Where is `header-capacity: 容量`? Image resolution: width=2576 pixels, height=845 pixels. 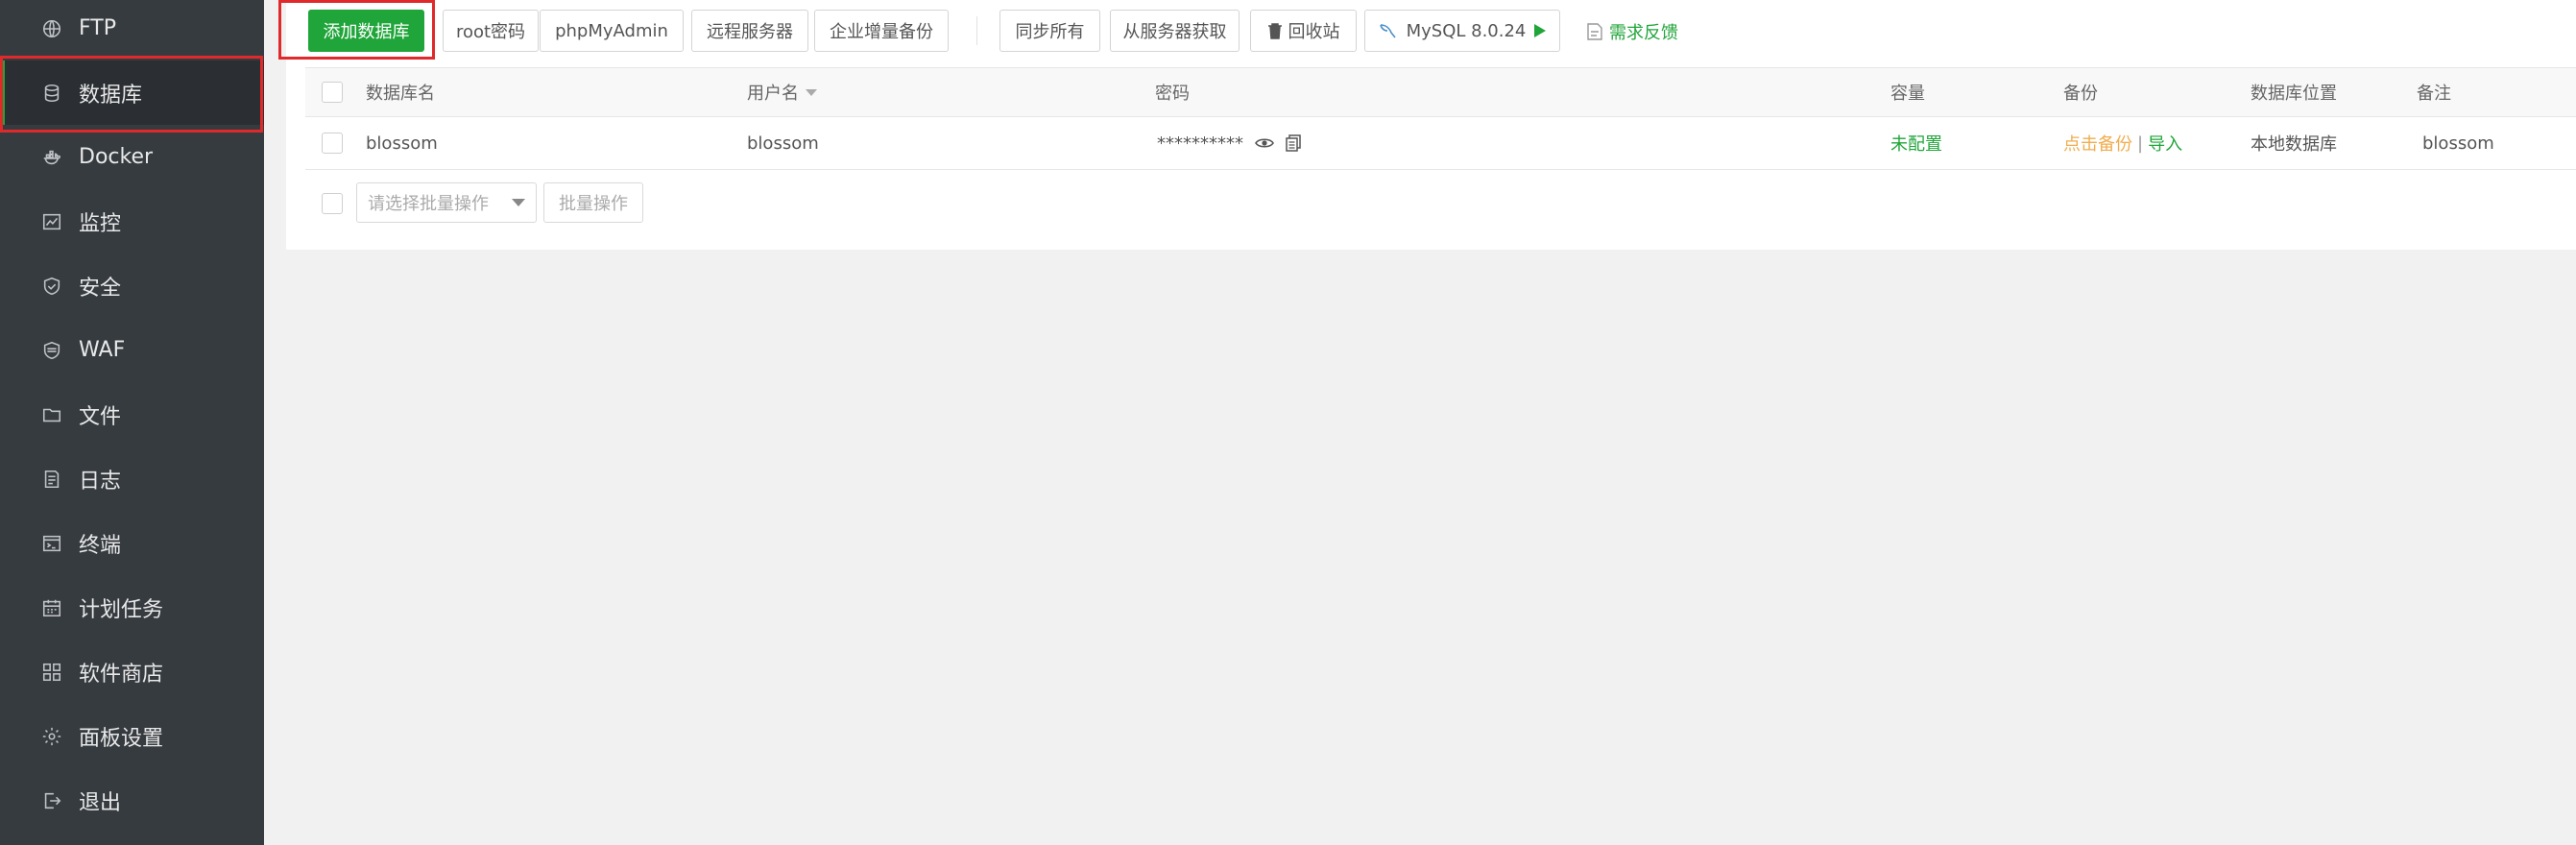
header-capacity: 容量 is located at coordinates (1907, 94).